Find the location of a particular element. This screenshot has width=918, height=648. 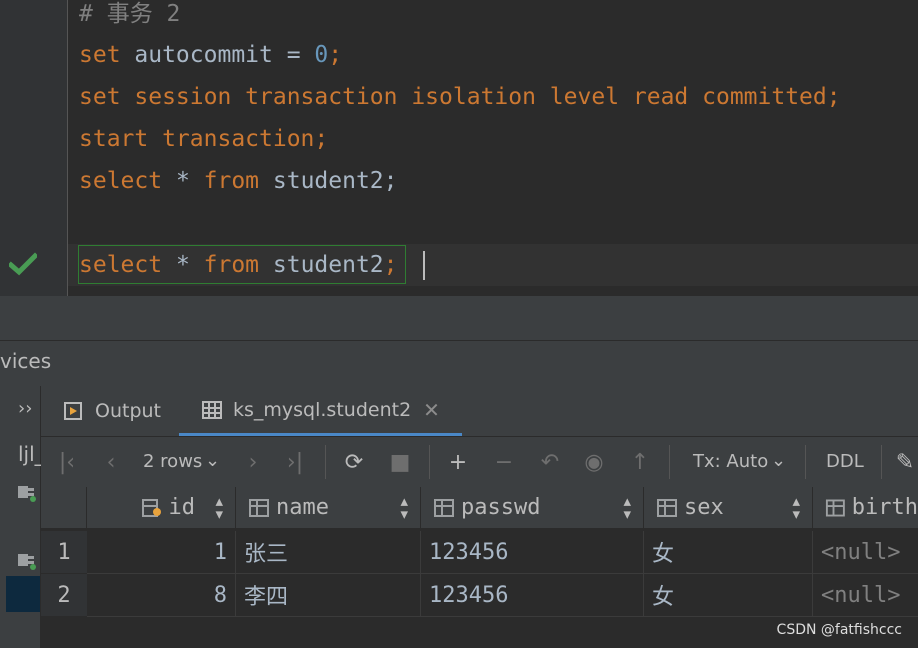

services-title: vices is located at coordinates (26, 361).